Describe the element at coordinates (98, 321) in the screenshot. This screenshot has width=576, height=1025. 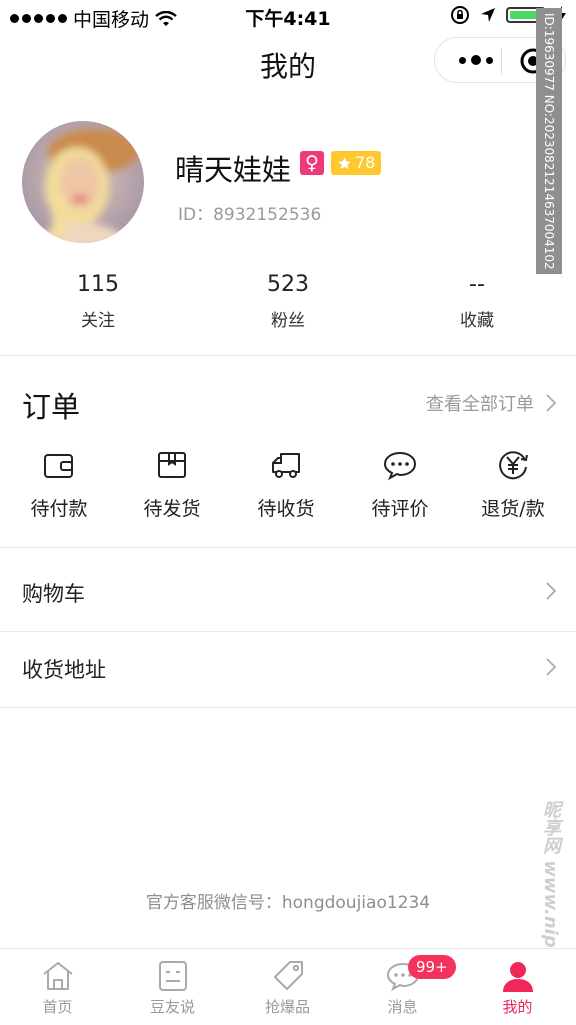
I see `stat-label: 关注` at that location.